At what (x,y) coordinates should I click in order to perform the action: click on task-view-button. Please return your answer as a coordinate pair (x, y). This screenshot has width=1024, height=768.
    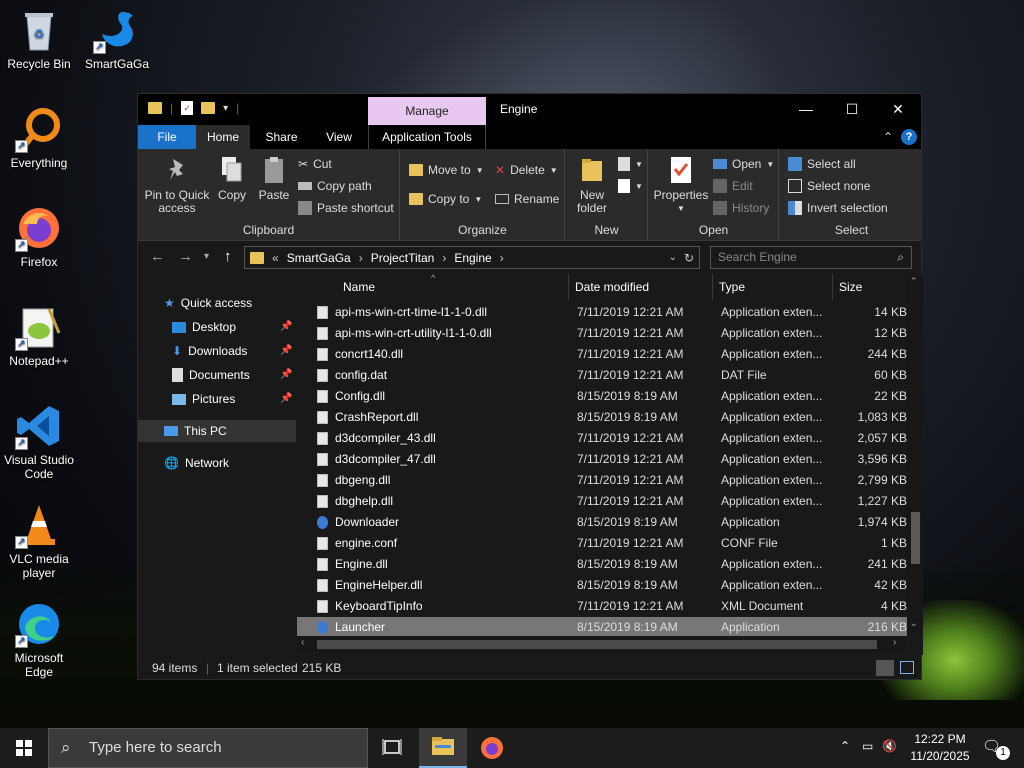
    Looking at the image, I should click on (392, 748).